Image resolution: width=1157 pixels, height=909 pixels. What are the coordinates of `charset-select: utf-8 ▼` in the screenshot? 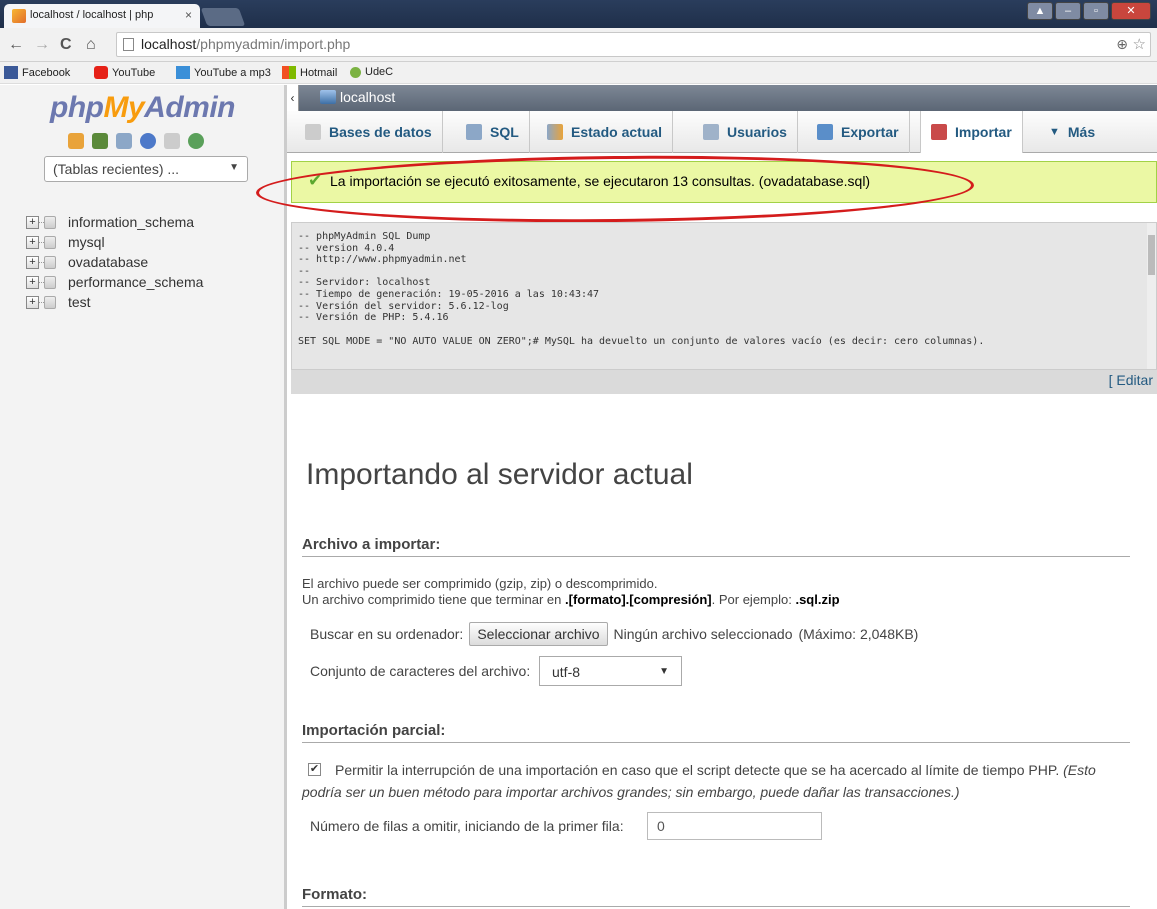 It's located at (610, 671).